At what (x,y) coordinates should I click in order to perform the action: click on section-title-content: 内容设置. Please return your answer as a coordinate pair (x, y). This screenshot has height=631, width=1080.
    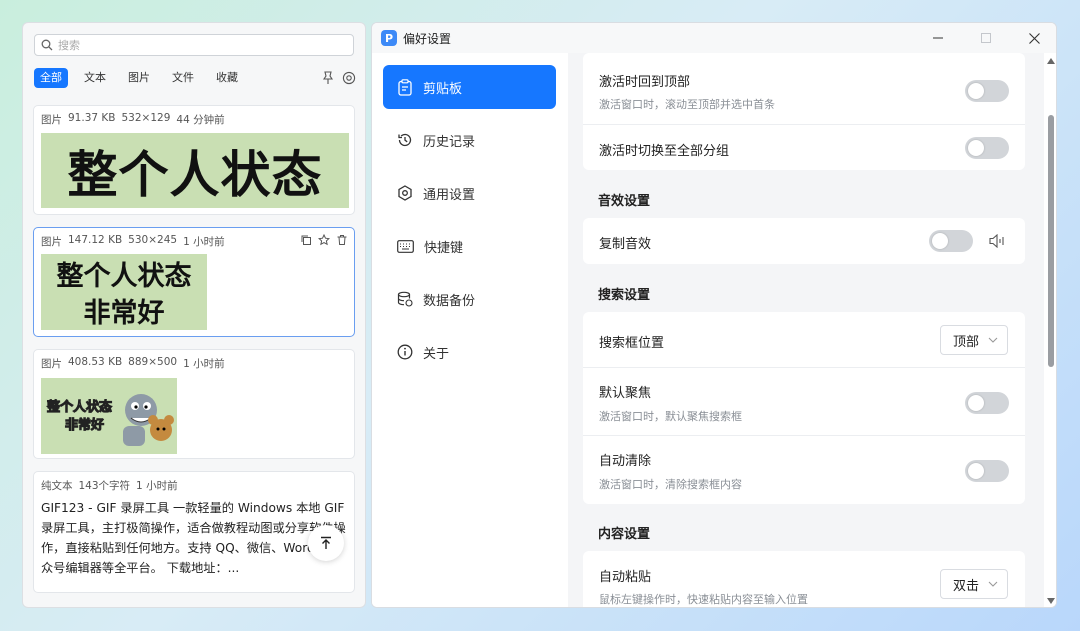
    Looking at the image, I should click on (624, 534).